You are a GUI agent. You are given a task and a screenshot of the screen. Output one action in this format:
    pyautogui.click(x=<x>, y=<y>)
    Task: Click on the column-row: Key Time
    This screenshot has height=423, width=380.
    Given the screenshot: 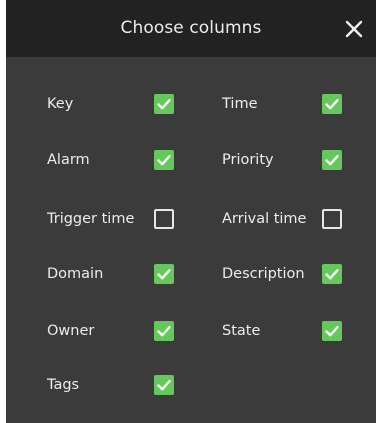 What is the action you would take?
    pyautogui.click(x=191, y=104)
    